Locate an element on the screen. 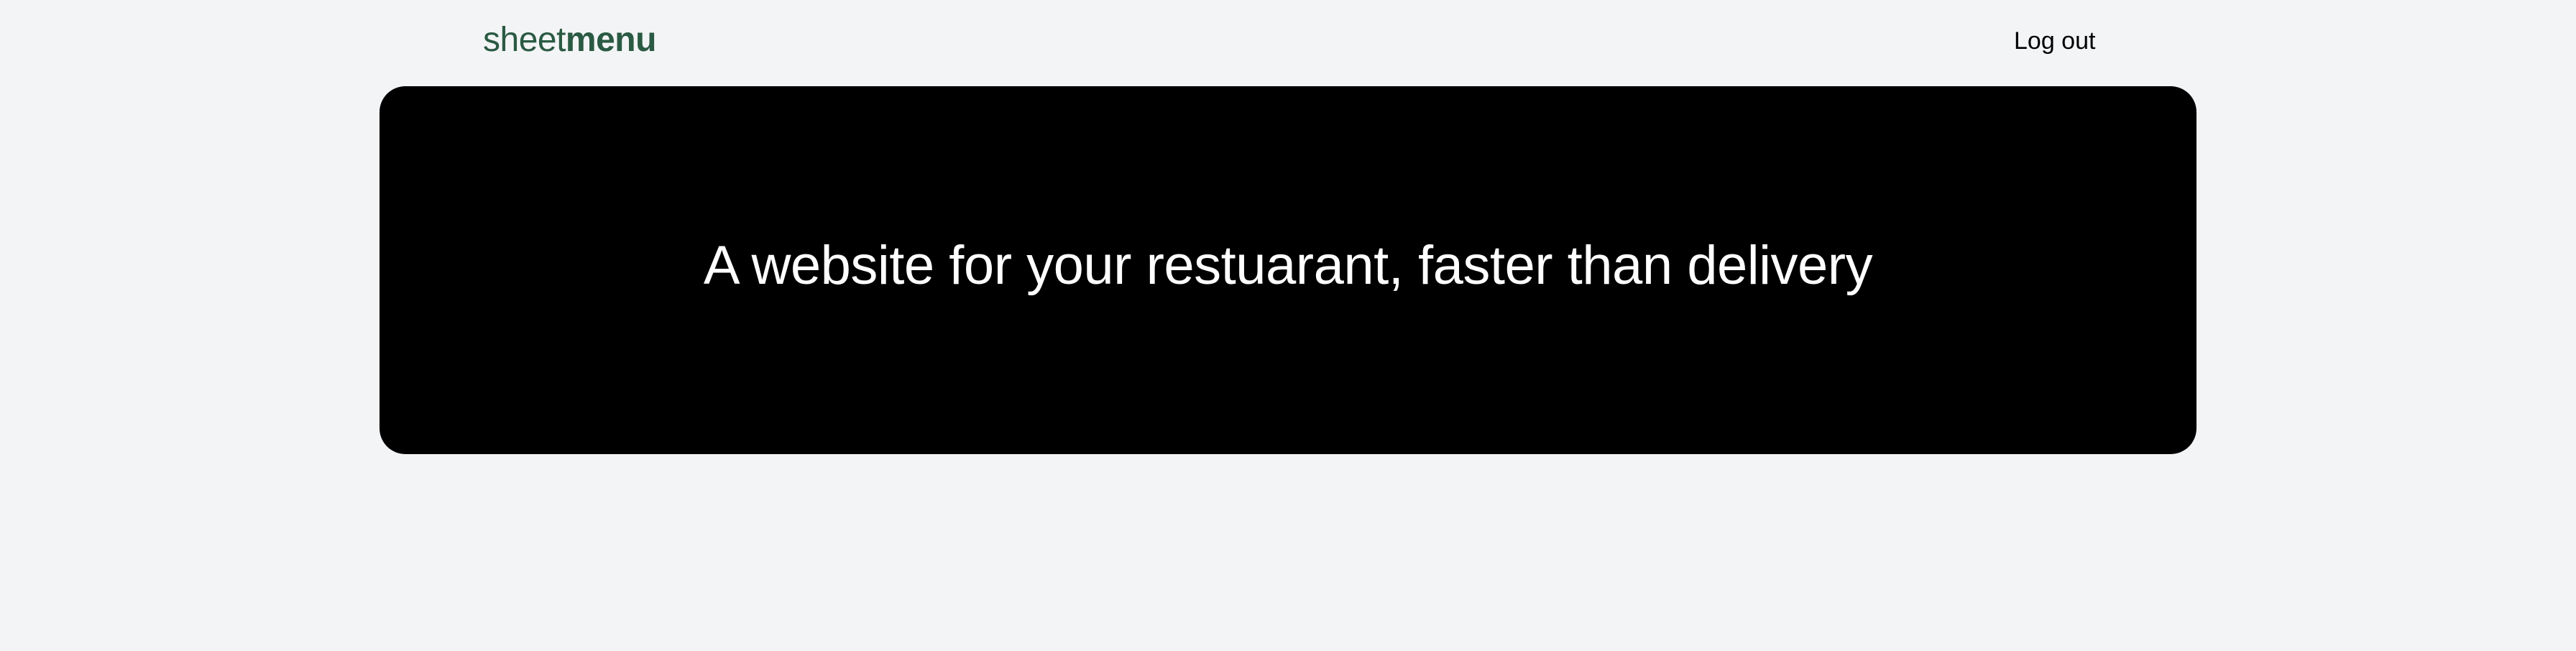  logo-text-sheet: sheet is located at coordinates (524, 40).